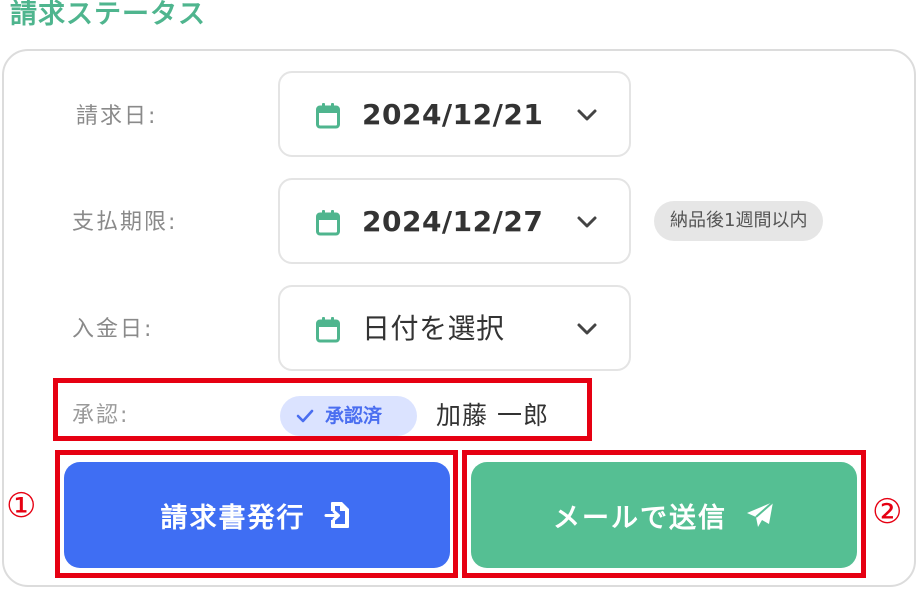 Image resolution: width=920 pixels, height=590 pixels. What do you see at coordinates (433, 328) in the screenshot?
I see `payment-date-placeholder: 日付を選択` at bounding box center [433, 328].